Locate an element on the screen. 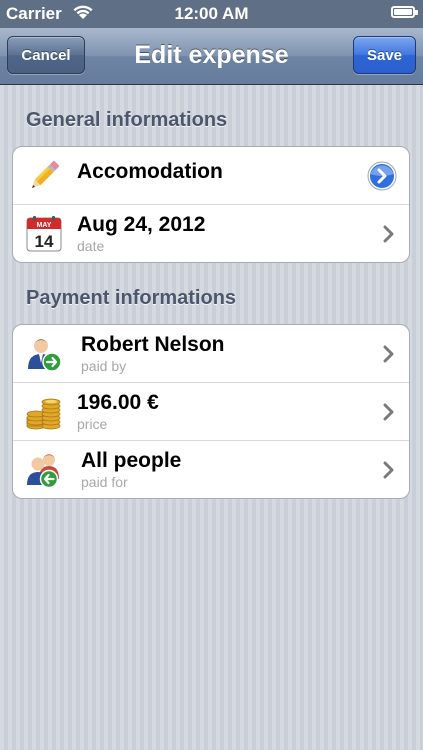 The width and height of the screenshot is (423, 750). clock: 12:00 AM is located at coordinates (211, 13).